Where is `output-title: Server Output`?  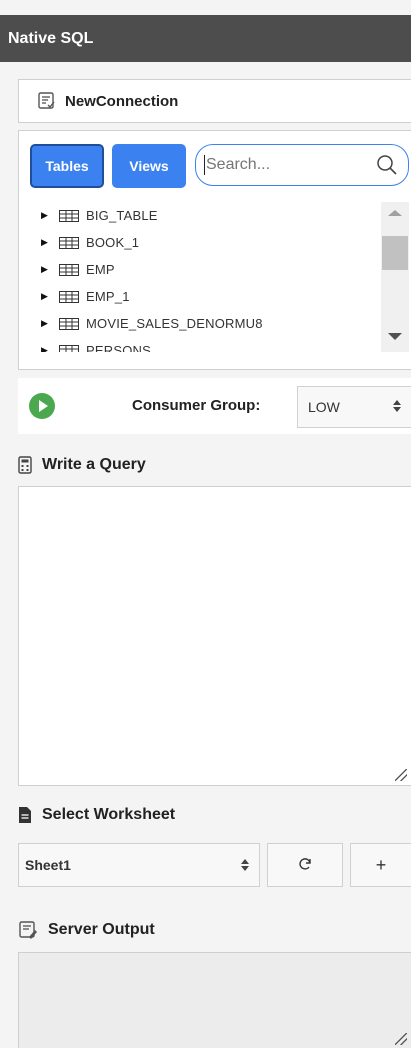
output-title: Server Output is located at coordinates (101, 929).